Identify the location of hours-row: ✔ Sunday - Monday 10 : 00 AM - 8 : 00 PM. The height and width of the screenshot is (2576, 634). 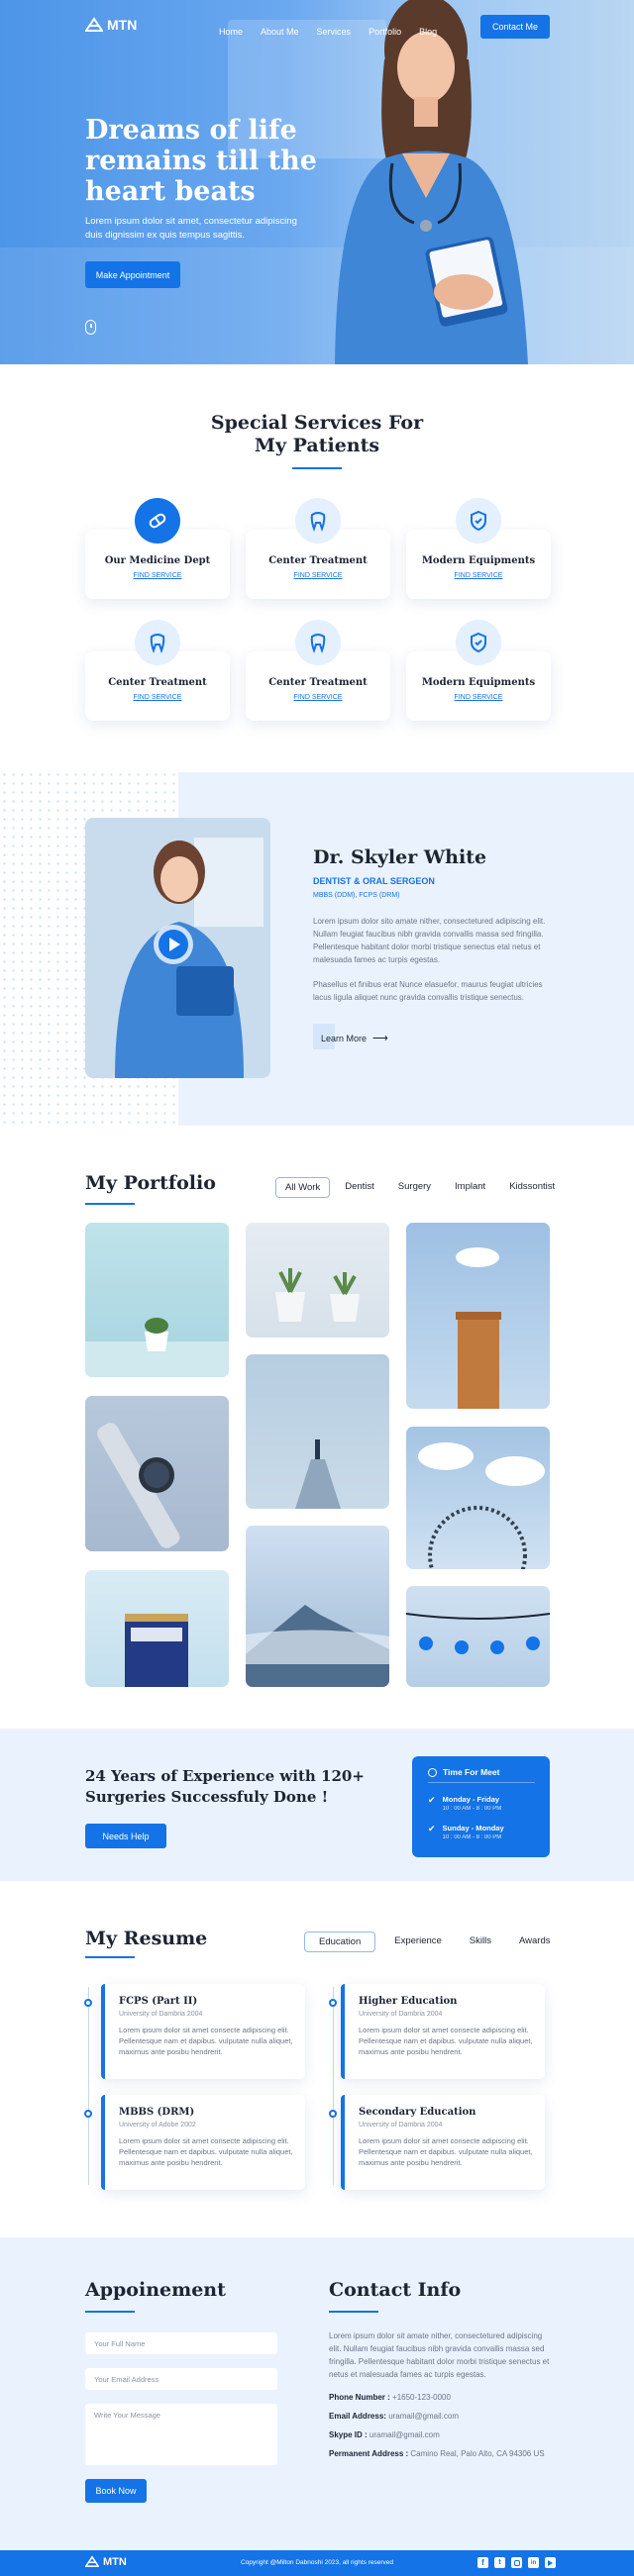
(466, 1832).